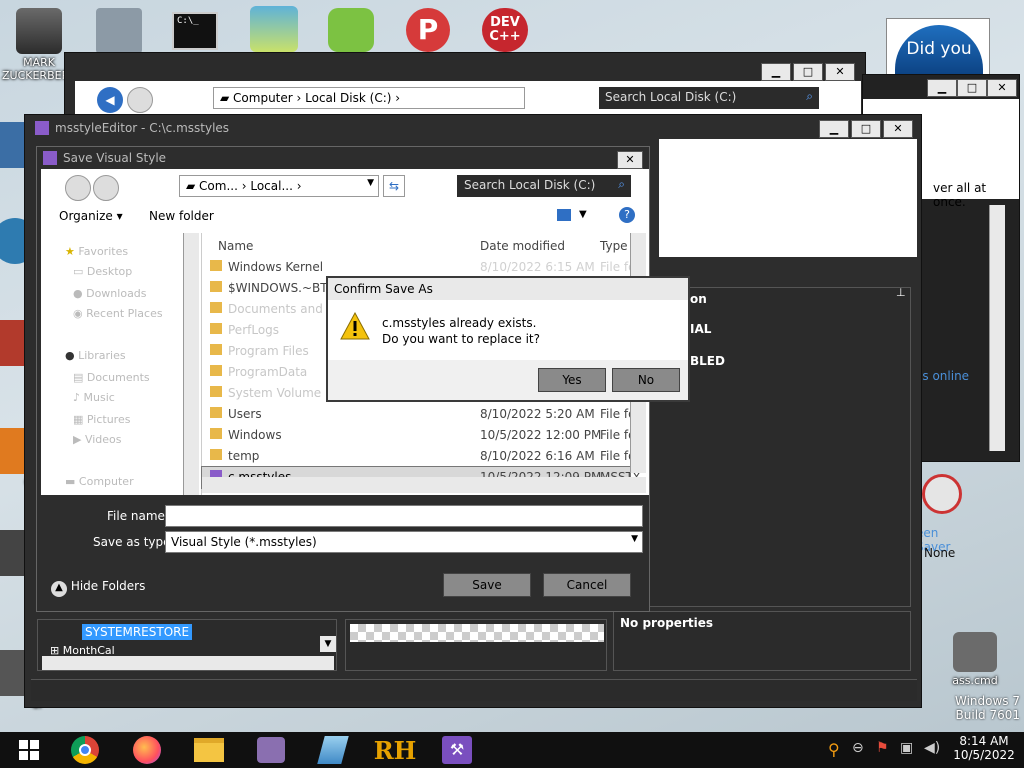 Image resolution: width=1024 pixels, height=768 pixels. Describe the element at coordinates (328, 644) in the screenshot. I see `scroll-down-arrow-icon: ▼` at that location.